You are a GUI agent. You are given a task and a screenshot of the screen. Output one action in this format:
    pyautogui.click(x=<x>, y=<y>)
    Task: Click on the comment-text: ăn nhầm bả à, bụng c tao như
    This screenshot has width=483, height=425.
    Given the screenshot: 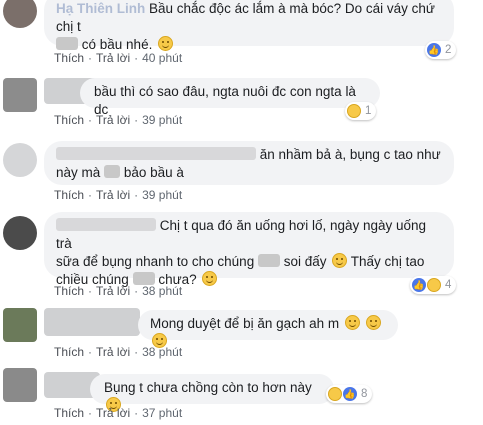 What is the action you would take?
    pyautogui.click(x=350, y=154)
    